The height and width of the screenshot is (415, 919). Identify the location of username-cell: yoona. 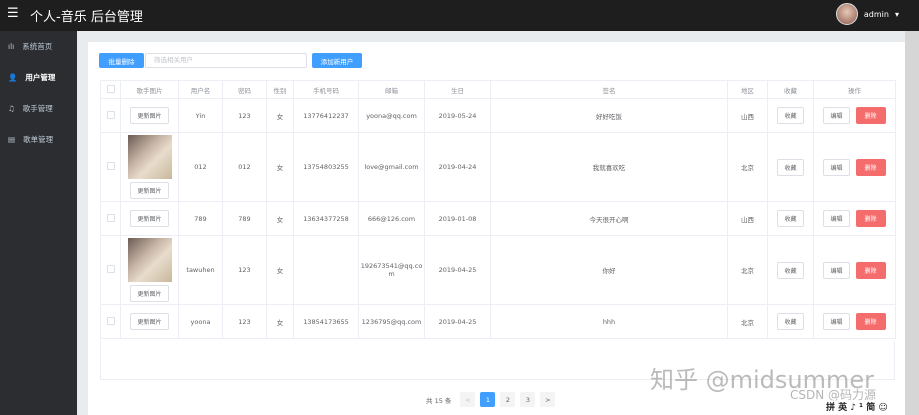
(200, 321).